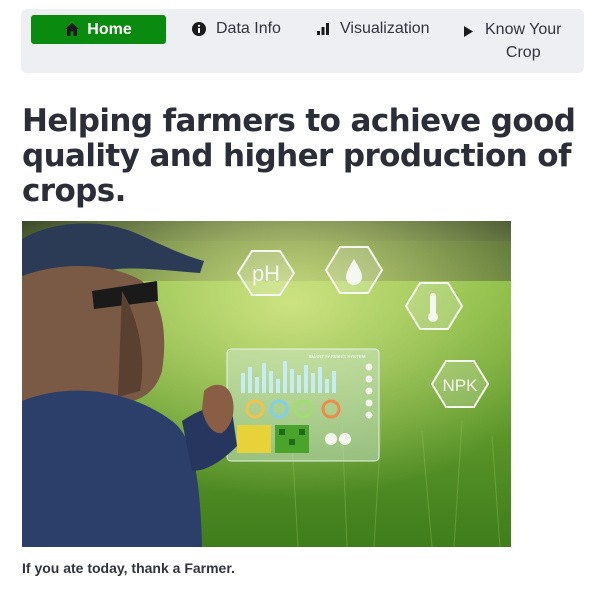 The image size is (597, 590). What do you see at coordinates (468, 31) in the screenshot?
I see `caret-right-icon` at bounding box center [468, 31].